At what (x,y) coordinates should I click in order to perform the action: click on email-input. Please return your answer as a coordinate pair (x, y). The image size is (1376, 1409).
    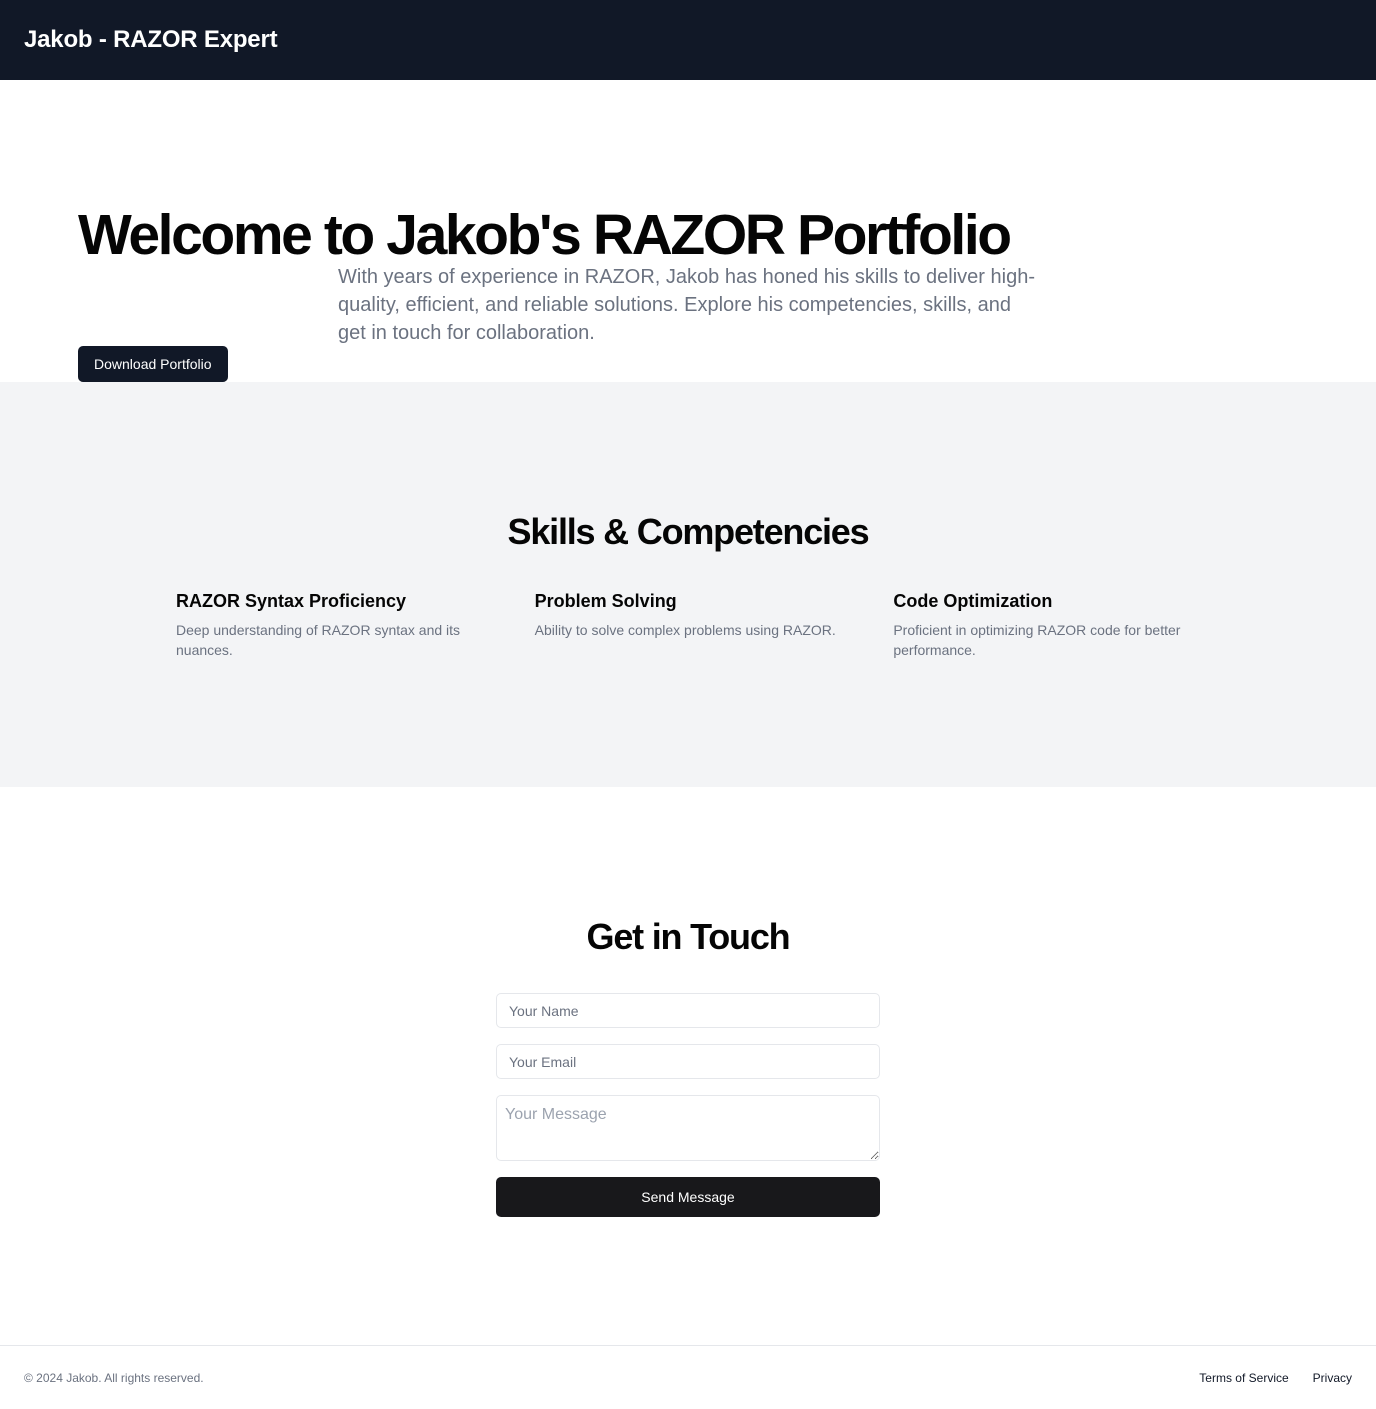
    Looking at the image, I should click on (688, 1061).